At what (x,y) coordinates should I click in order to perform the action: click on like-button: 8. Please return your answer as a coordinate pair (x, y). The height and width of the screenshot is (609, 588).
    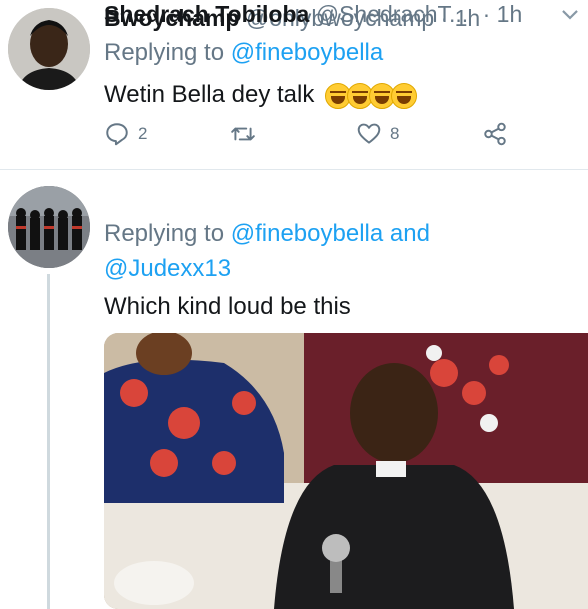
    Looking at the image, I should click on (377, 134).